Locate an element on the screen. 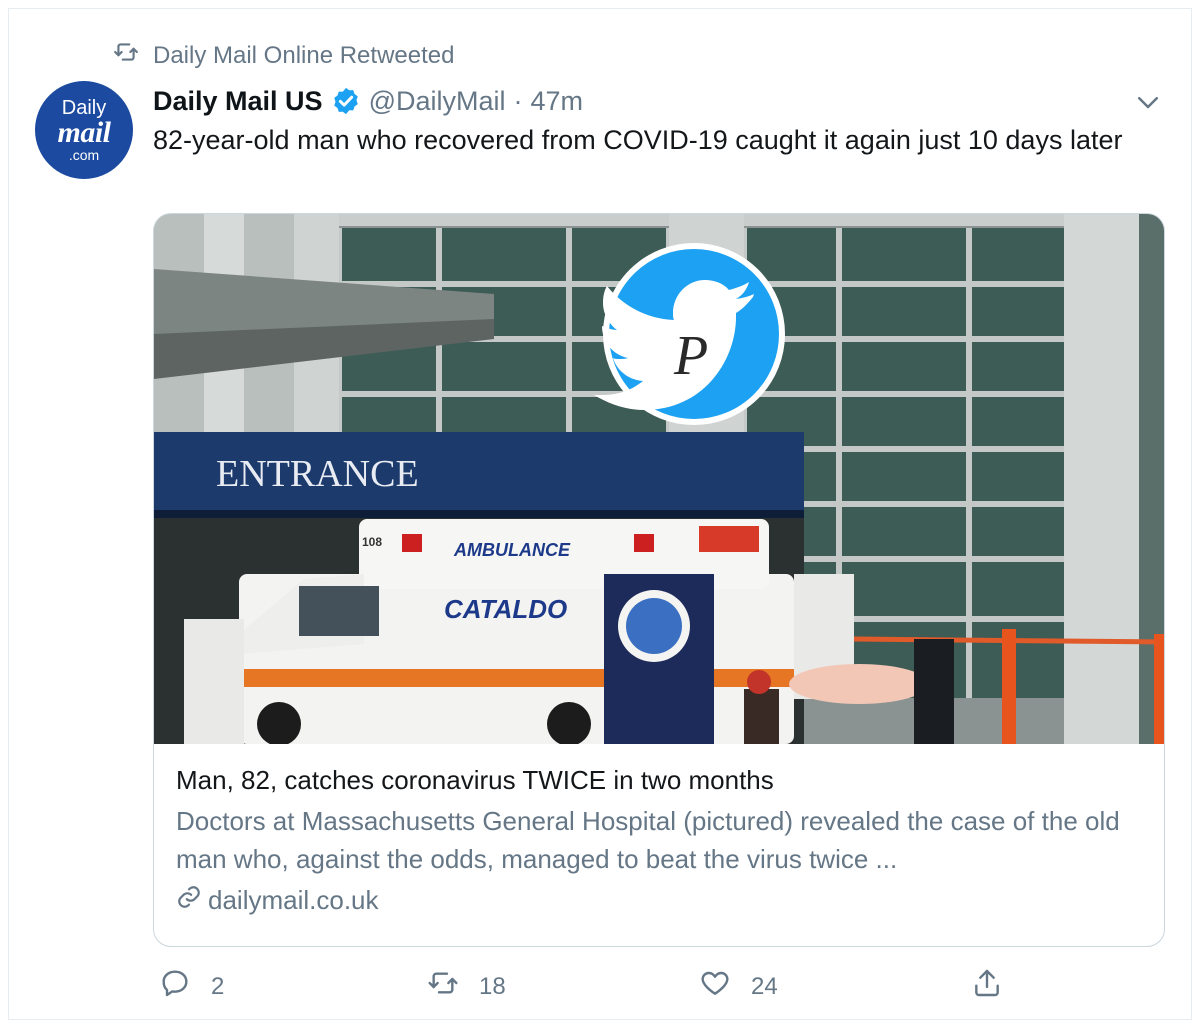 The width and height of the screenshot is (1200, 1026). overlay-letter: P is located at coordinates (690, 356).